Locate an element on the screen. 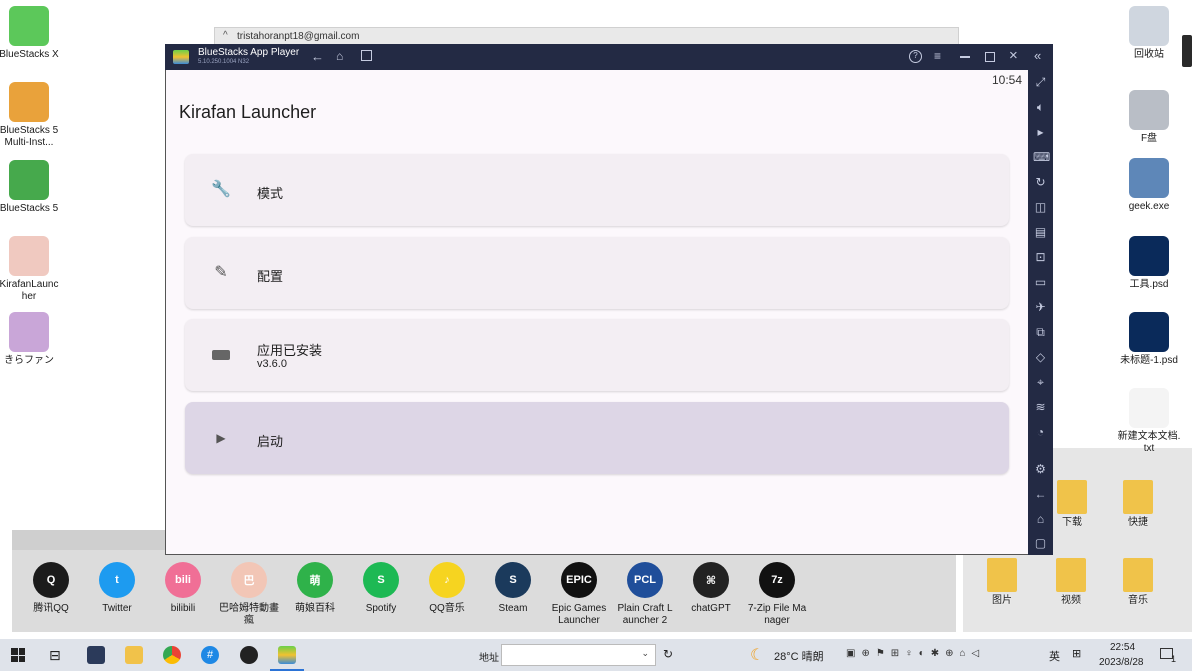 The width and height of the screenshot is (1192, 671). explorer-icon-1: 快捷 is located at coordinates (1138, 504).